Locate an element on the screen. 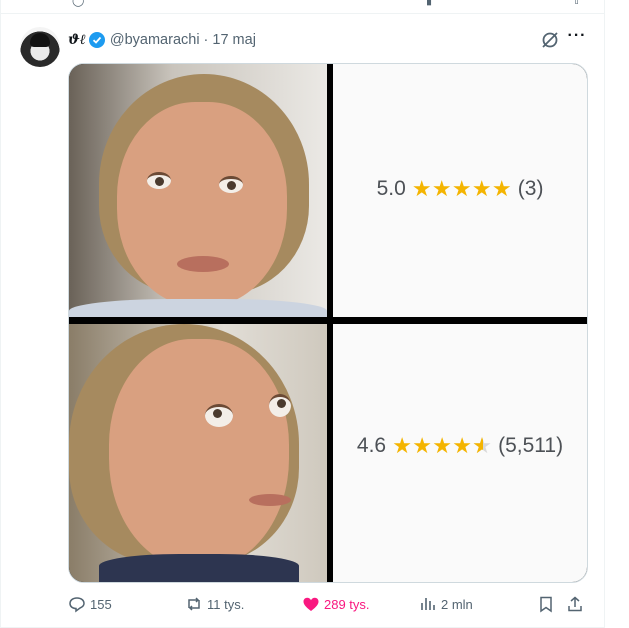 This screenshot has width=629, height=628. tweet-actions: 155 11 tys. 289 tys. 2 mln is located at coordinates (328, 604).